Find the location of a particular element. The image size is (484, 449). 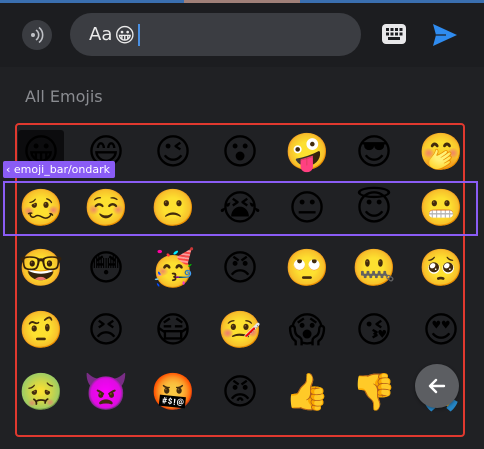

section-title: All Emojis is located at coordinates (64, 96).